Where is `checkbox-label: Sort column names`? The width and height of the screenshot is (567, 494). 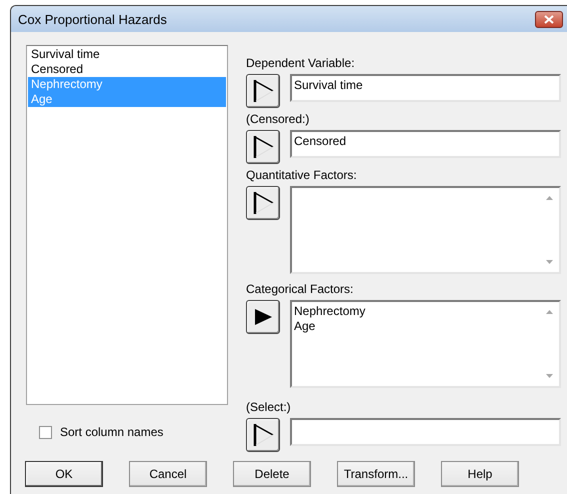
checkbox-label: Sort column names is located at coordinates (112, 432).